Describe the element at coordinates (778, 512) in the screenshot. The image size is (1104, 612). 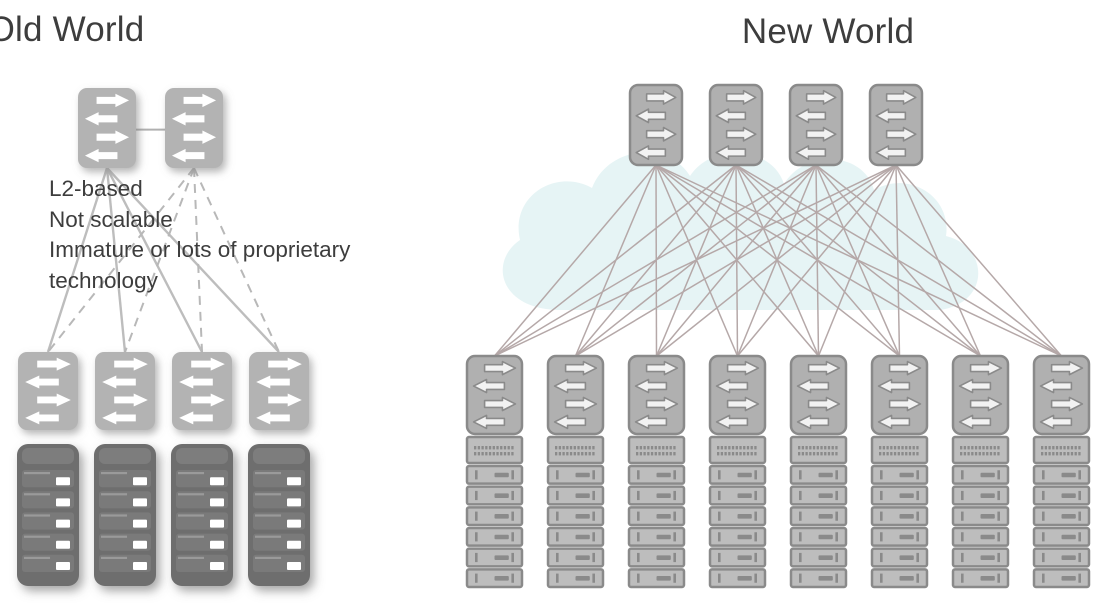
I see `new-world-racks` at that location.